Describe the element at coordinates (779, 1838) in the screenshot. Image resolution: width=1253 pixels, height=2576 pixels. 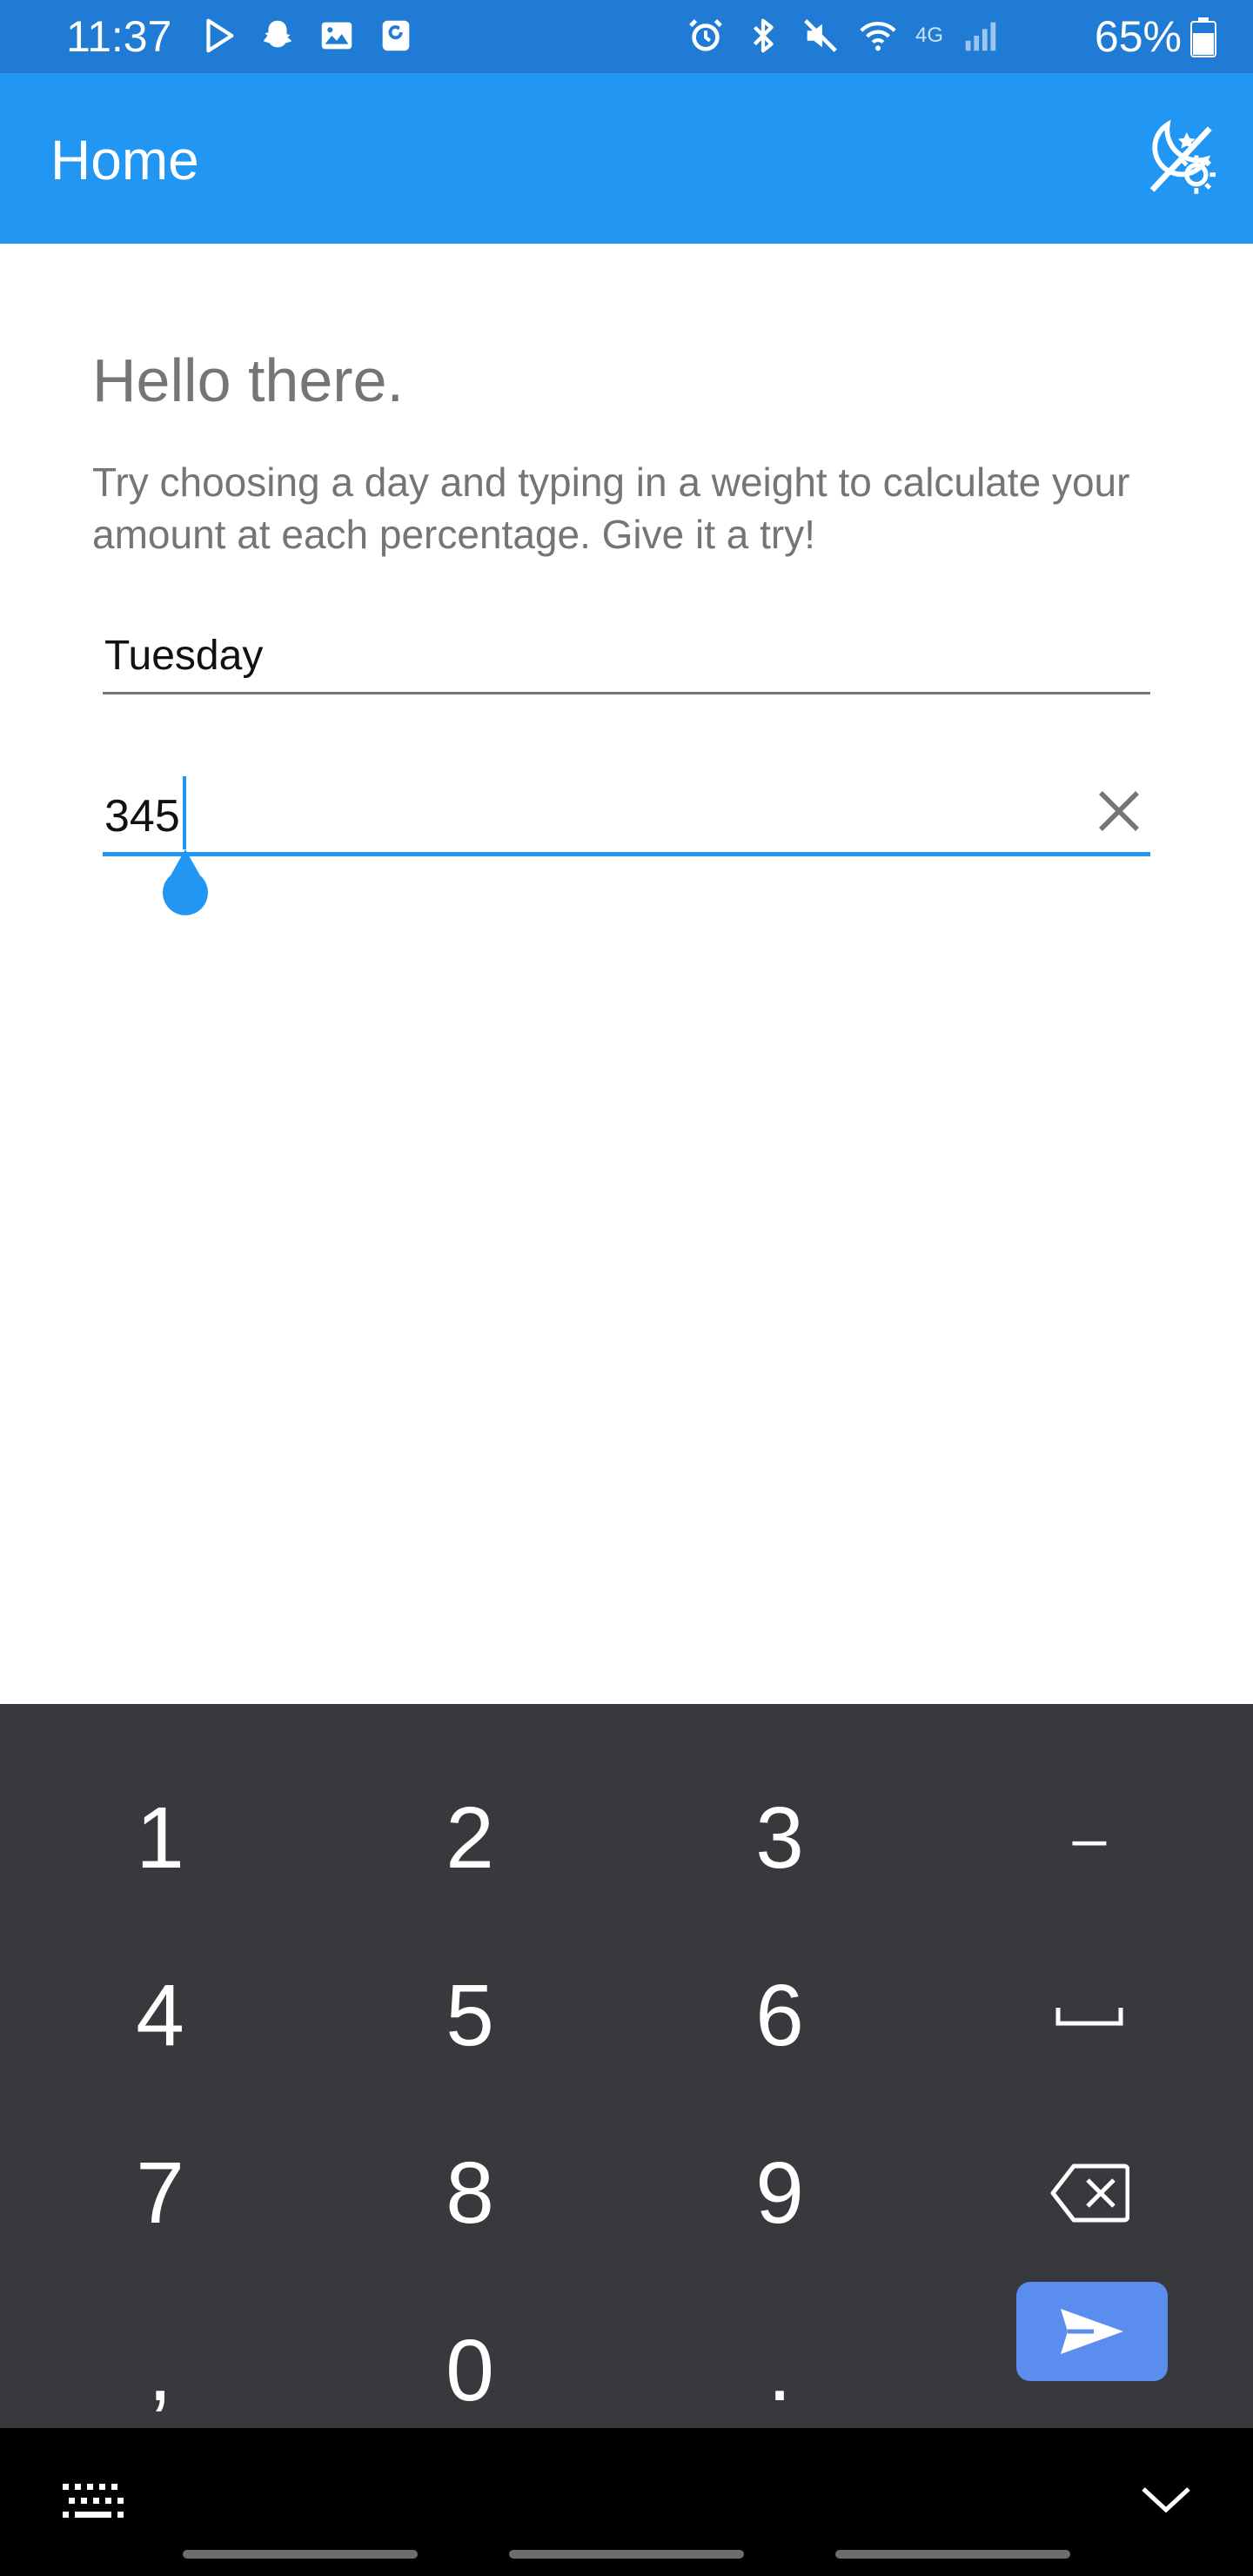
I see `key-3: 3` at that location.